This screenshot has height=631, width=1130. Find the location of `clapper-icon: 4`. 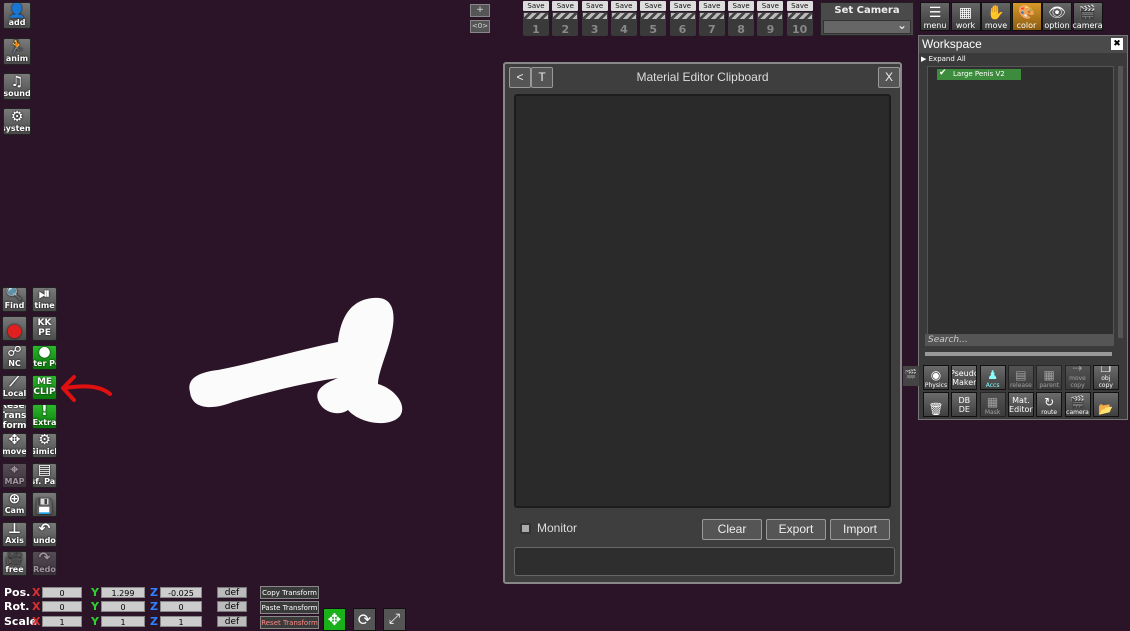

clapper-icon: 4 is located at coordinates (623, 24).